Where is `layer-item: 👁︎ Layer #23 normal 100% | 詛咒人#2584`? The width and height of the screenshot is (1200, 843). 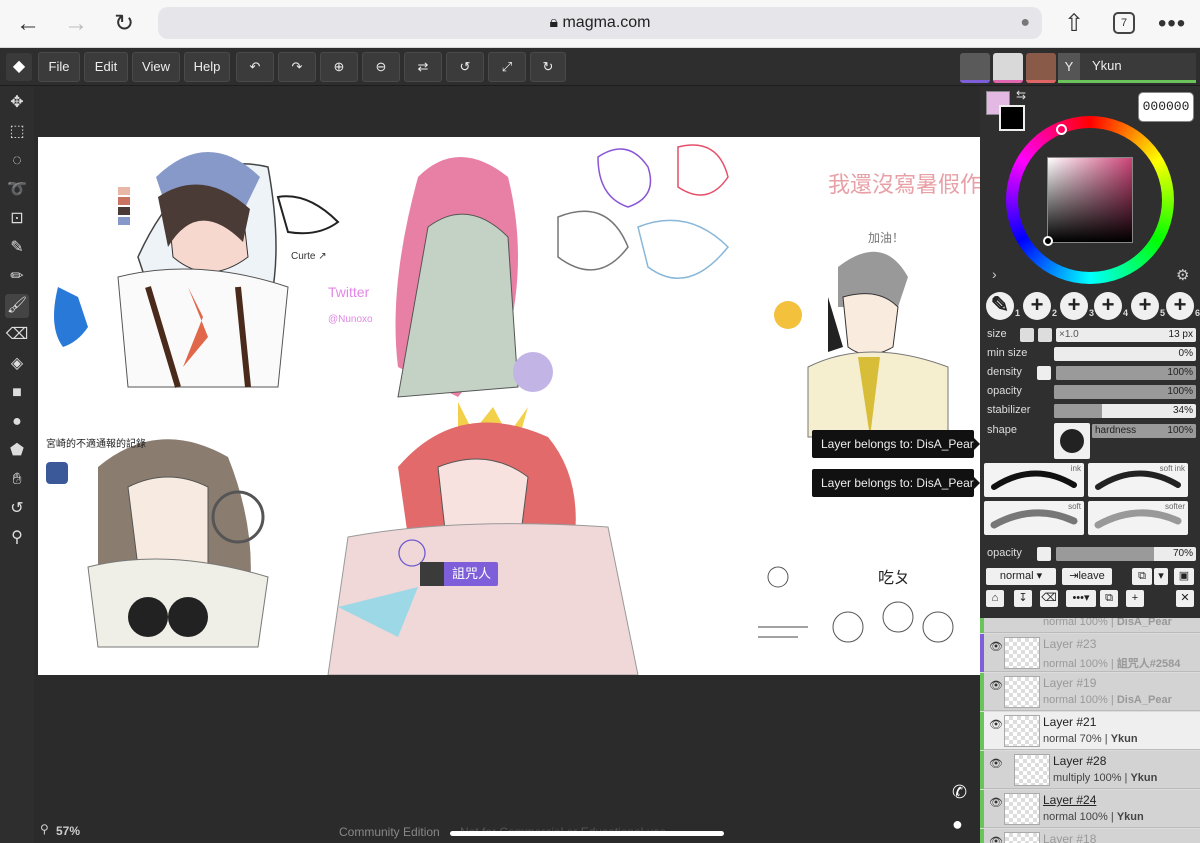
layer-item: 👁︎ Layer #23 normal 100% | 詛咒人#2584 is located at coordinates (1090, 653).